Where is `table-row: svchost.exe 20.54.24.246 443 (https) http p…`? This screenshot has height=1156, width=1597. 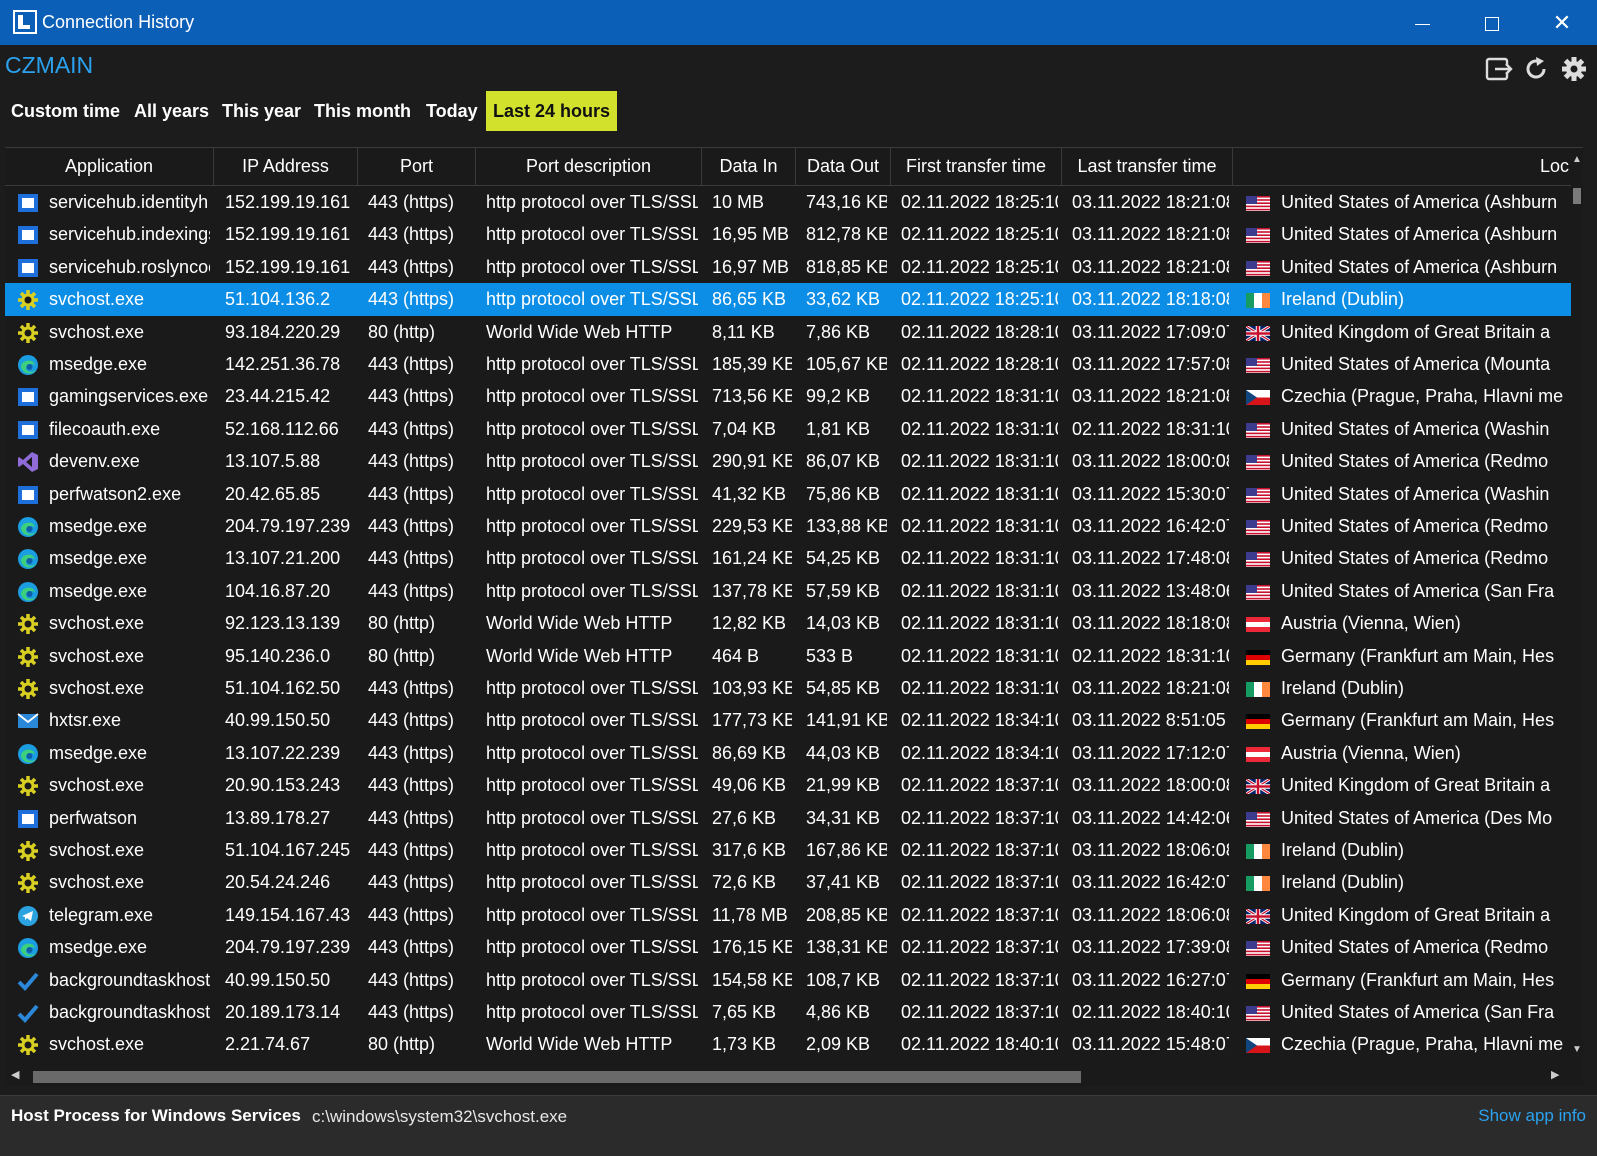 table-row: svchost.exe 20.54.24.246 443 (https) http p… is located at coordinates (788, 882).